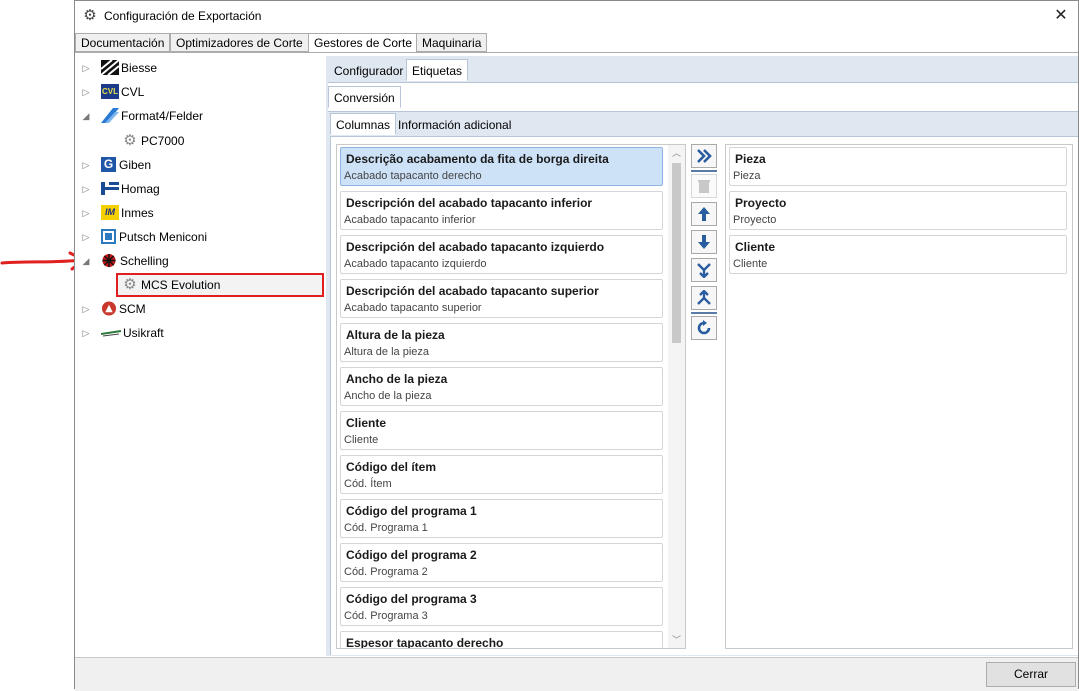 This screenshot has height=691, width=1079. Describe the element at coordinates (132, 309) in the screenshot. I see `tree-label: SCM` at that location.